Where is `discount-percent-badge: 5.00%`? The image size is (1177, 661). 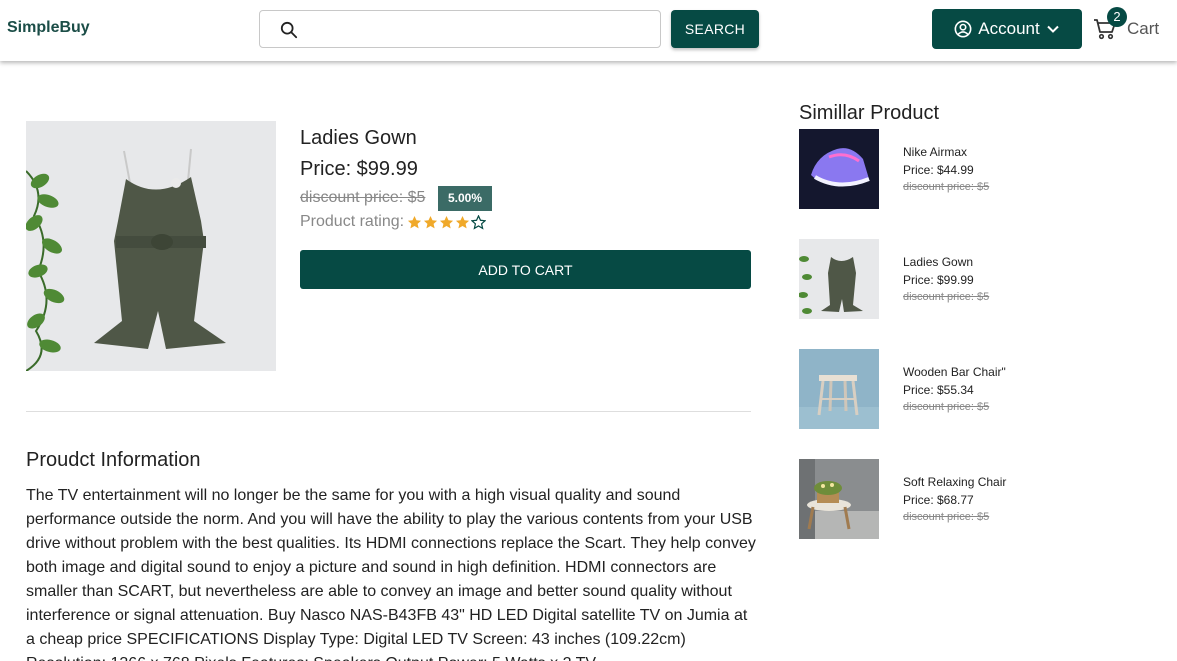 discount-percent-badge: 5.00% is located at coordinates (465, 198).